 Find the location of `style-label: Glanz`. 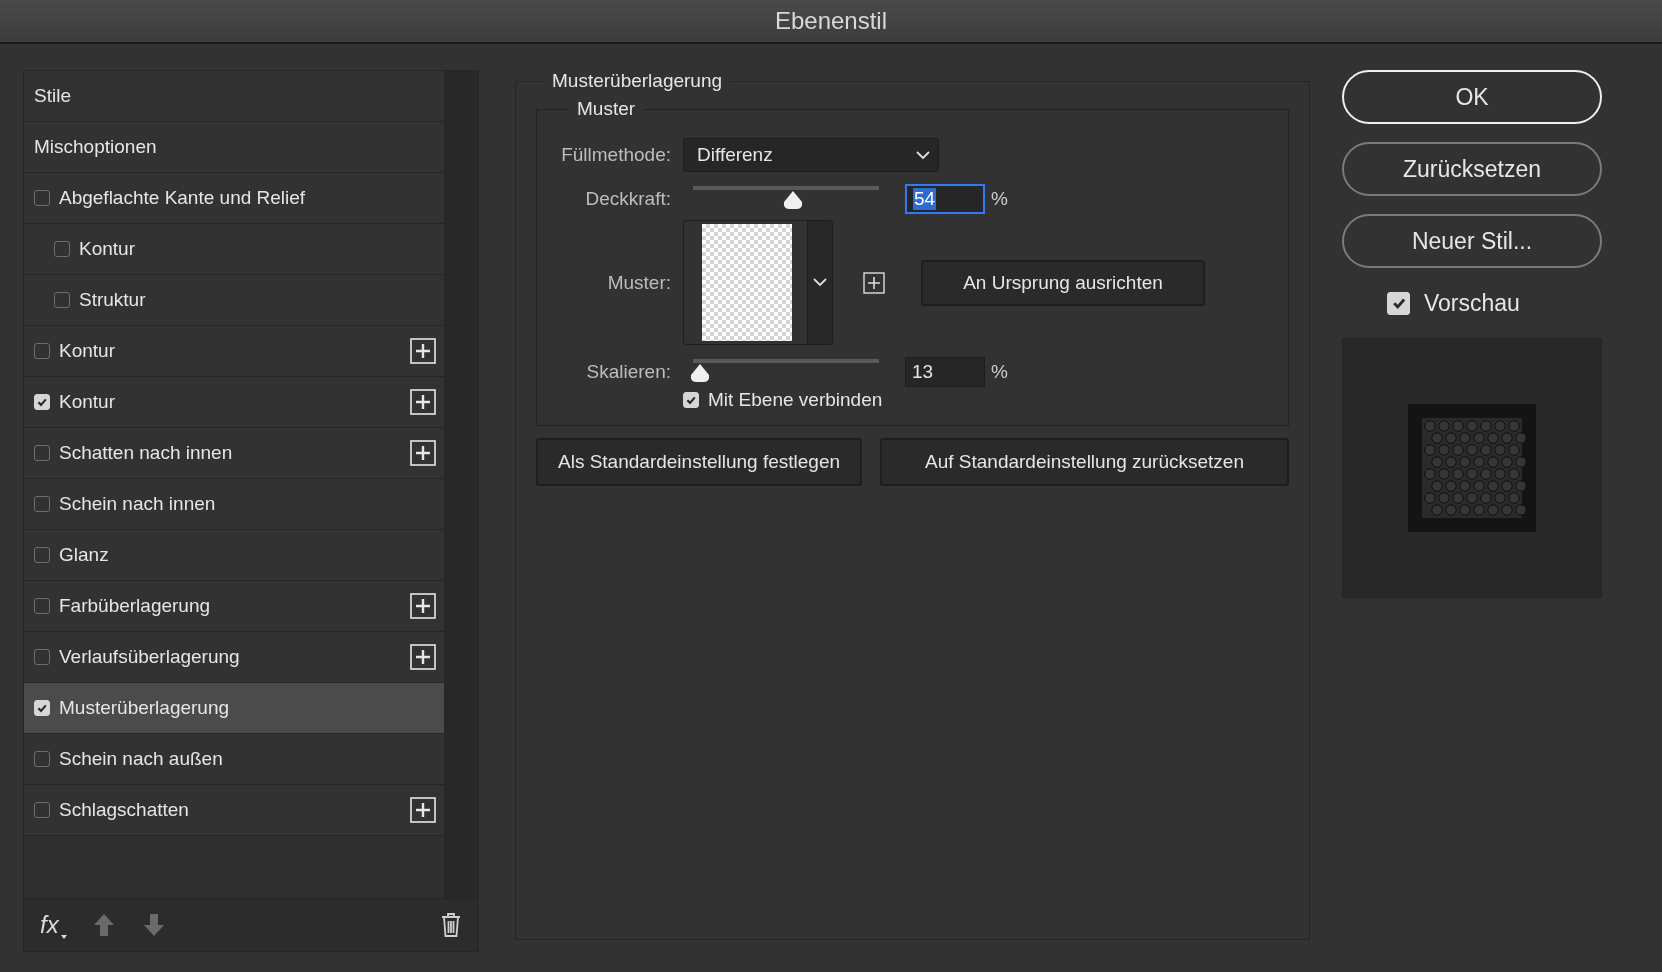

style-label: Glanz is located at coordinates (84, 555).